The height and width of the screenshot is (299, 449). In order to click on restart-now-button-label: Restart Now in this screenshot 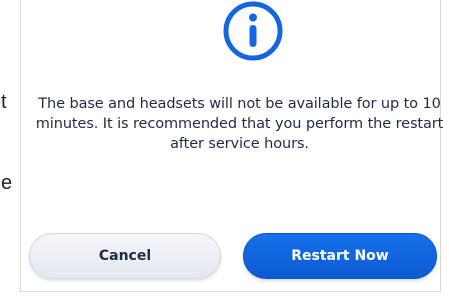, I will do `click(340, 256)`.